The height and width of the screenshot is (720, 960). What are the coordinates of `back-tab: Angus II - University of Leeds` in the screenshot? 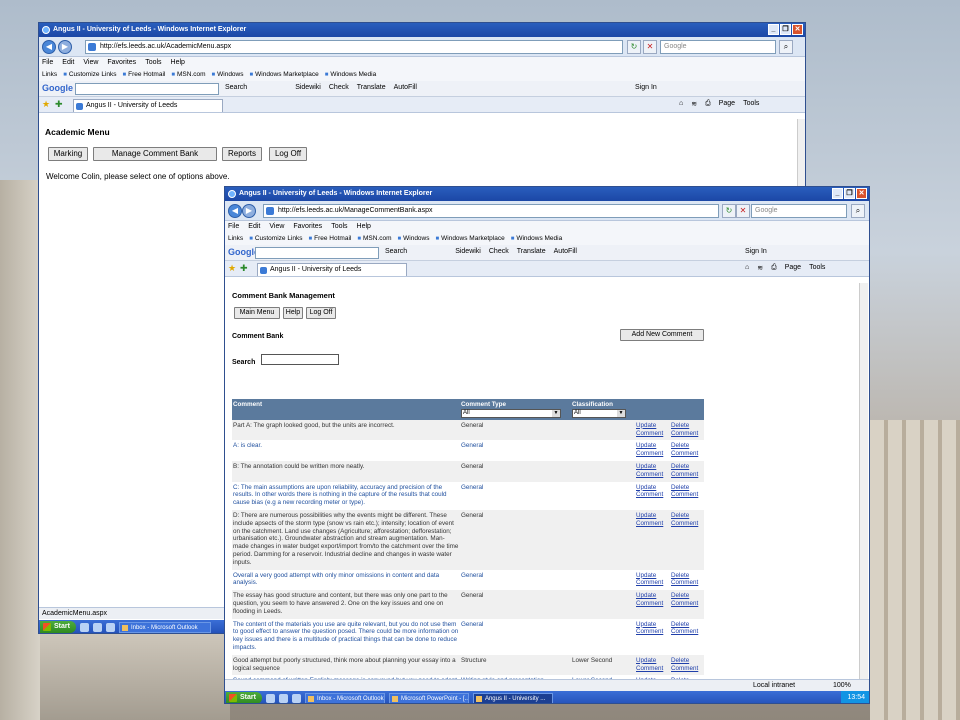 It's located at (148, 105).